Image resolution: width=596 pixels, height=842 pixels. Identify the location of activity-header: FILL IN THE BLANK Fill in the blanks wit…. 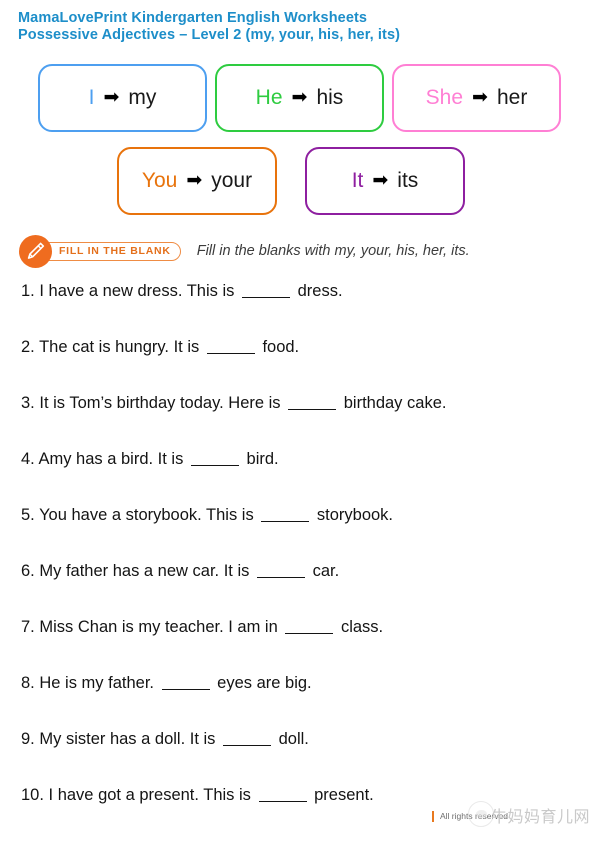
(244, 251).